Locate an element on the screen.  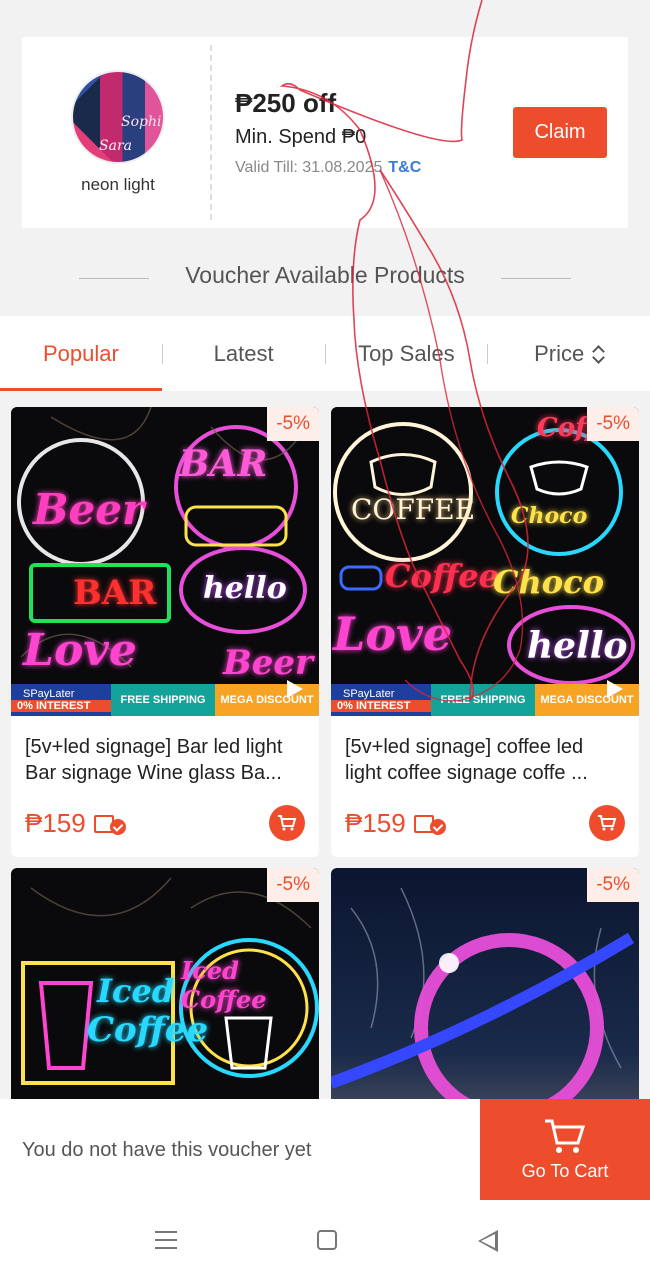
back-icon is located at coordinates (488, 1241).